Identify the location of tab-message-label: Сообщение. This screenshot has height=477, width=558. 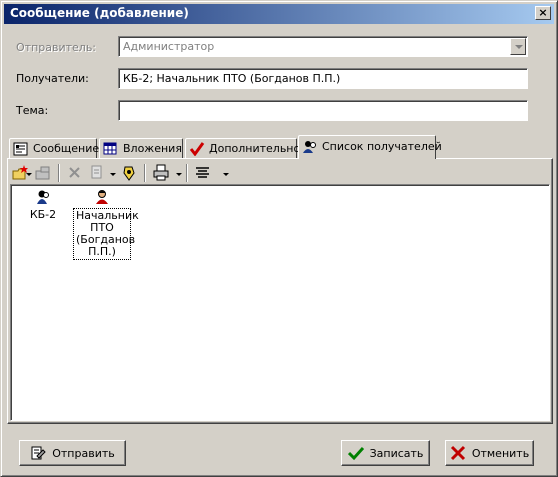
(66, 148).